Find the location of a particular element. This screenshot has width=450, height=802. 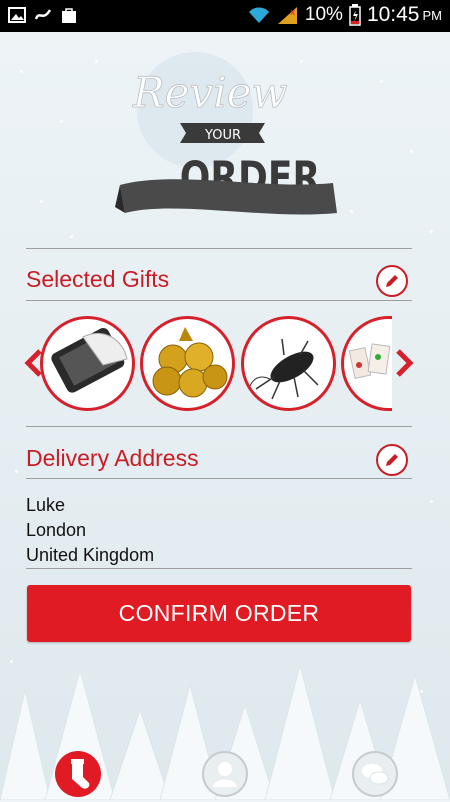

gold-coins-icon is located at coordinates (190, 362).